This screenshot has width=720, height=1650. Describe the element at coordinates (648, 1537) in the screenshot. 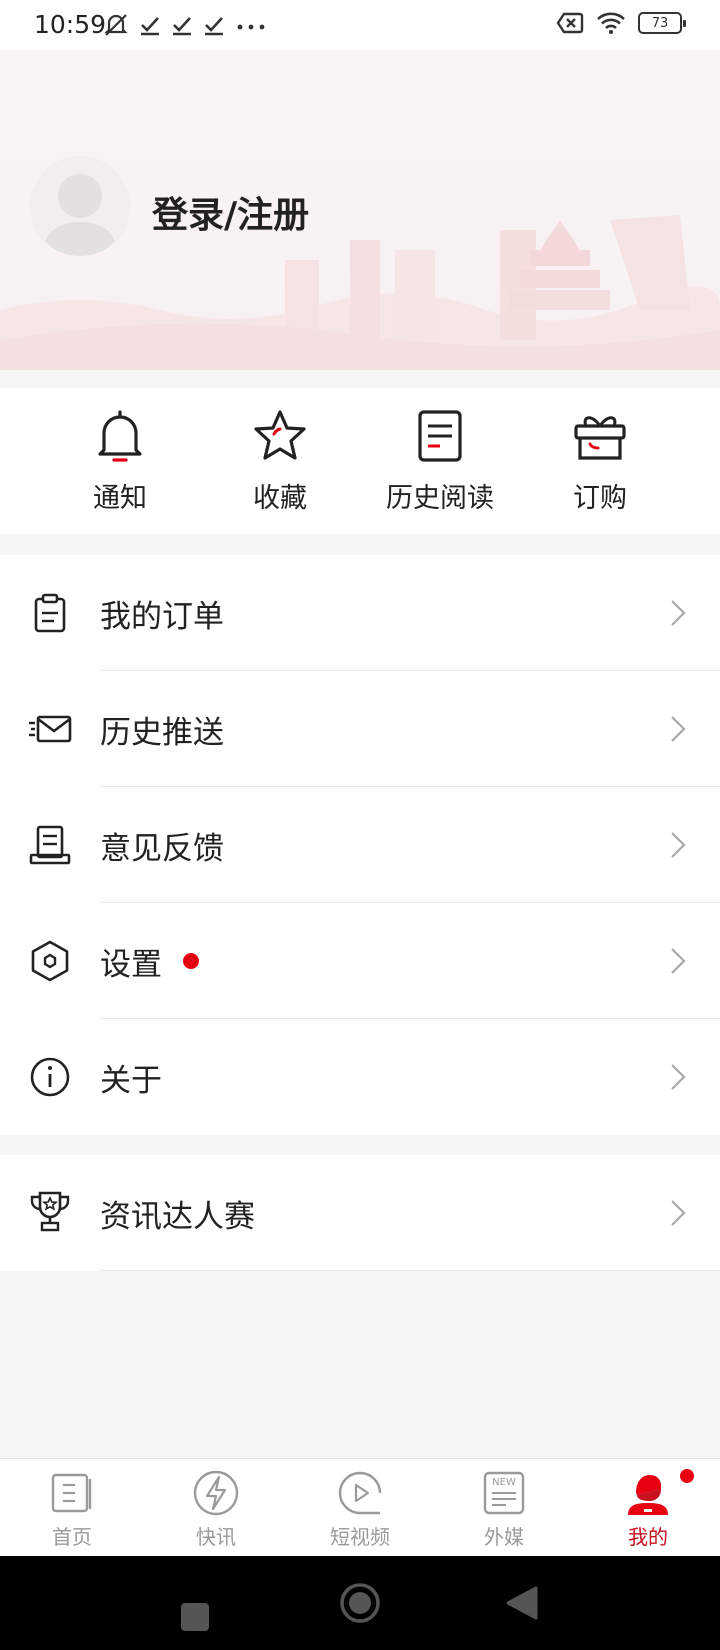

I see `tab-label: 我的` at that location.